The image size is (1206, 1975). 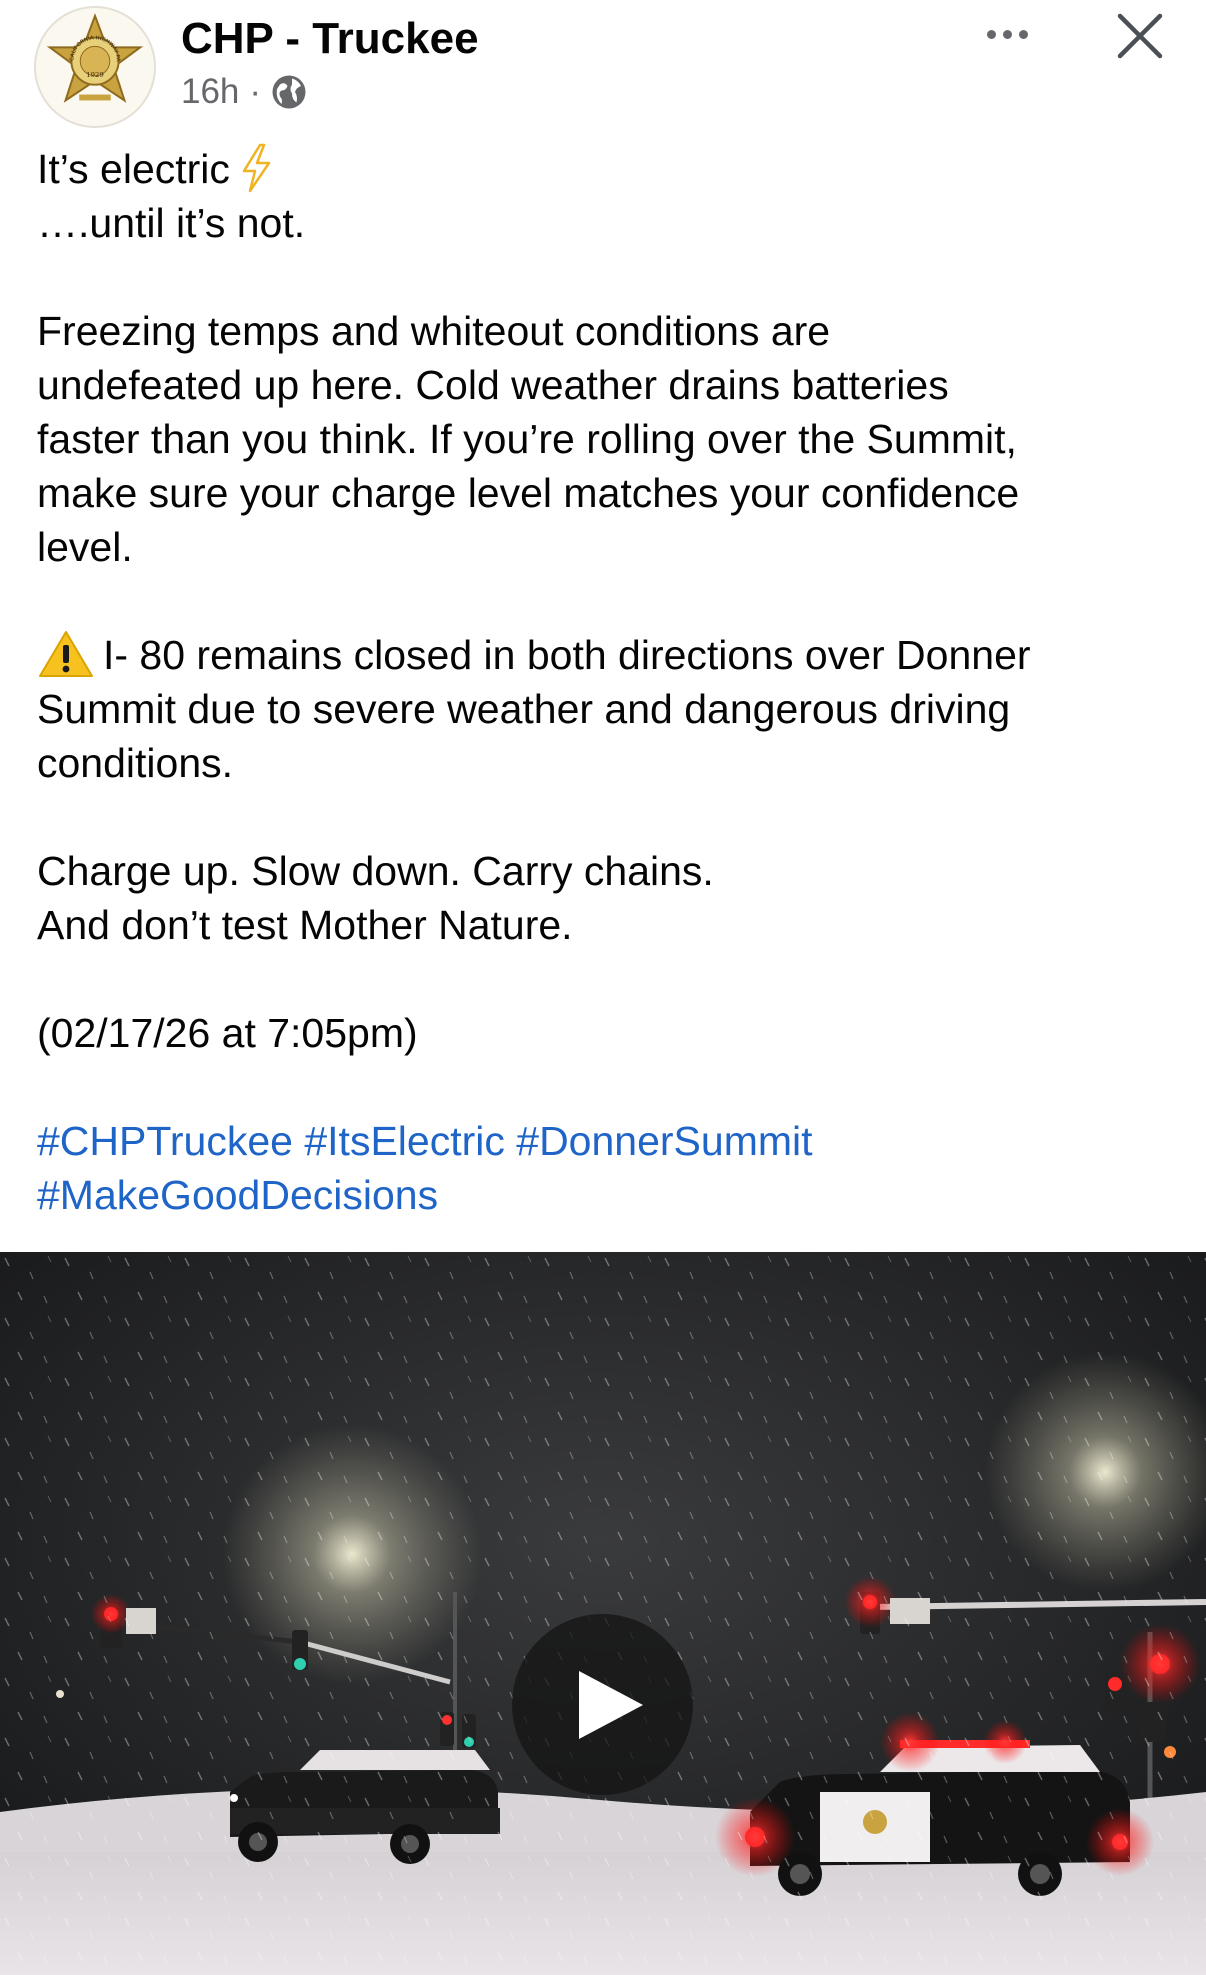 What do you see at coordinates (135, 763) in the screenshot?
I see `body-line: conditions.` at bounding box center [135, 763].